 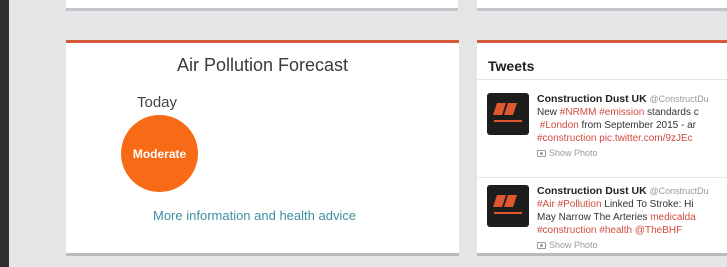 I want to click on forecast-day-label: Today, so click(x=157, y=102).